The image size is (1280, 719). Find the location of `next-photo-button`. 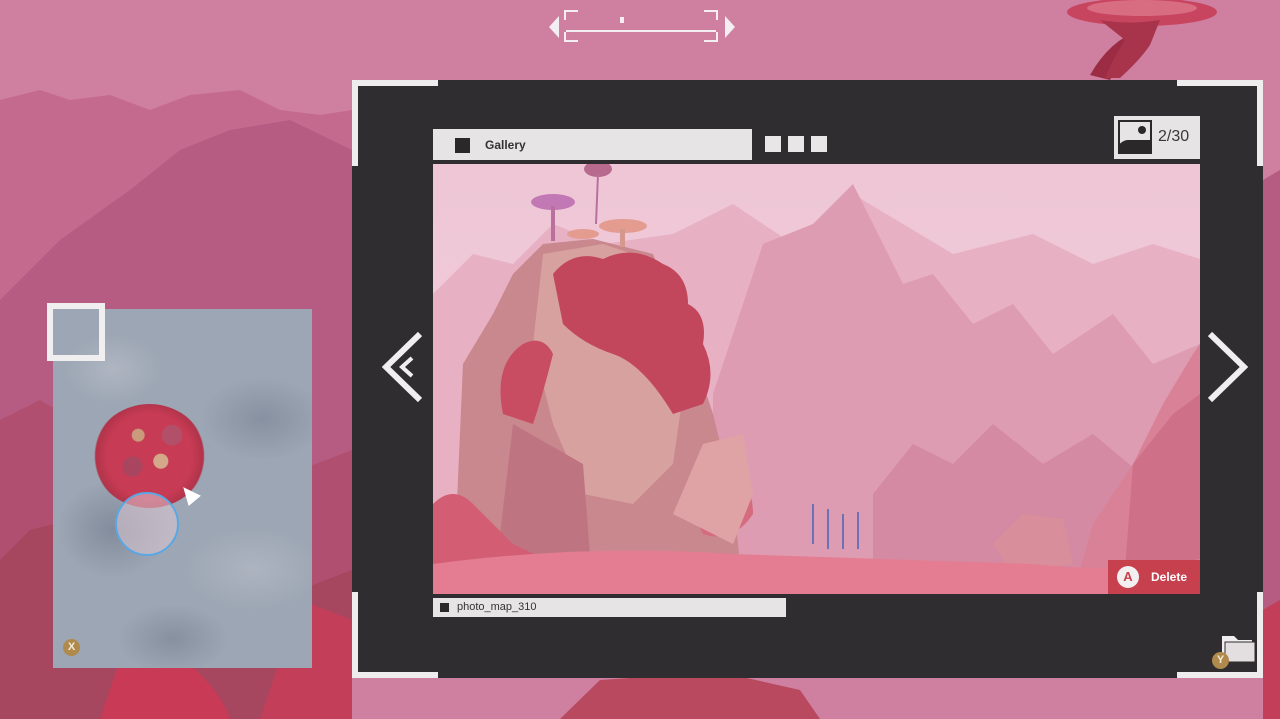

next-photo-button is located at coordinates (1228, 367).